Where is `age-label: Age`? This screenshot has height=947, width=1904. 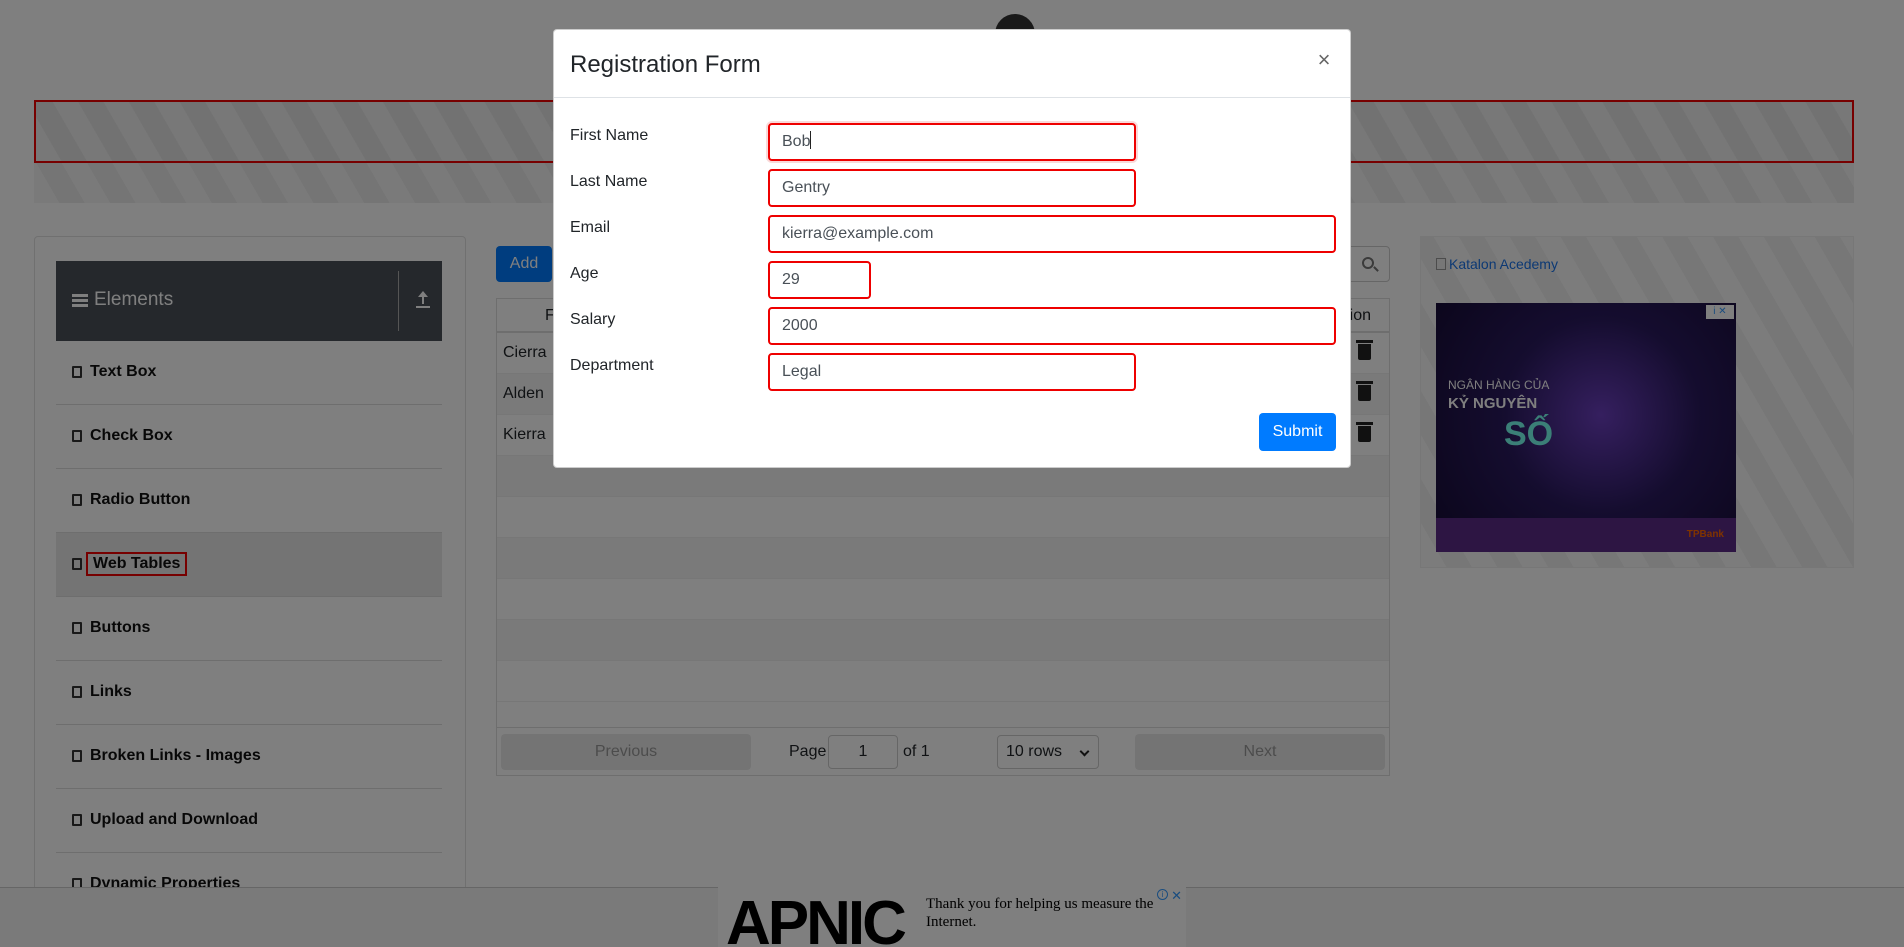 age-label: Age is located at coordinates (584, 273).